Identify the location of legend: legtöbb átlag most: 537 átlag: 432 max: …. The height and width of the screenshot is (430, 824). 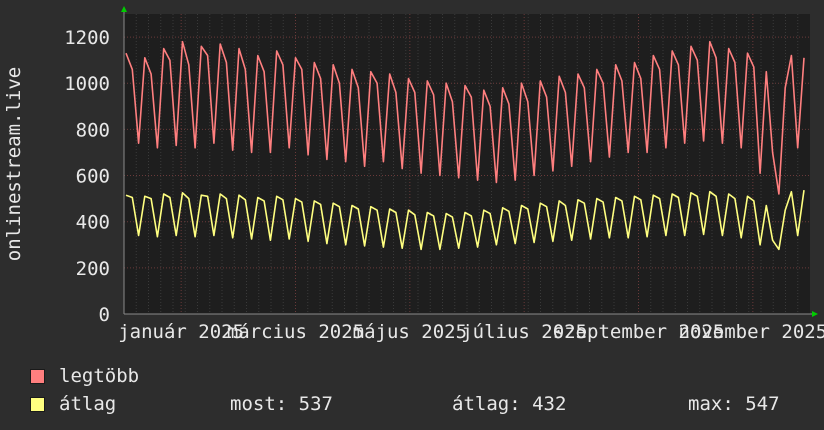
(420, 390).